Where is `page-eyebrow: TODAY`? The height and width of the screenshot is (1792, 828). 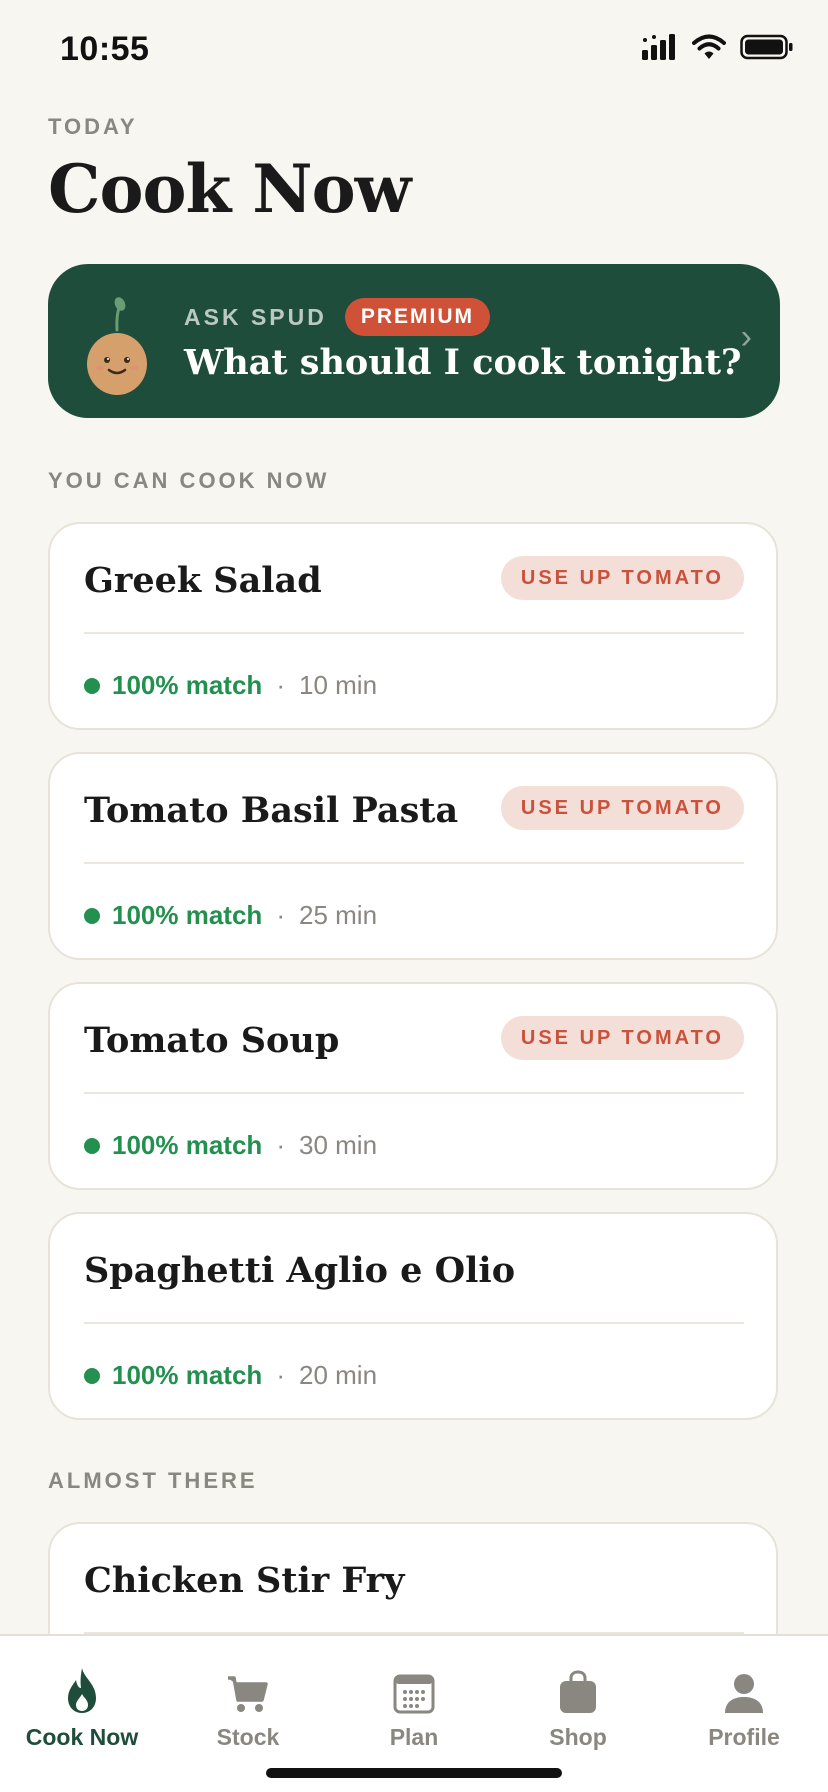
page-eyebrow: TODAY is located at coordinates (93, 126).